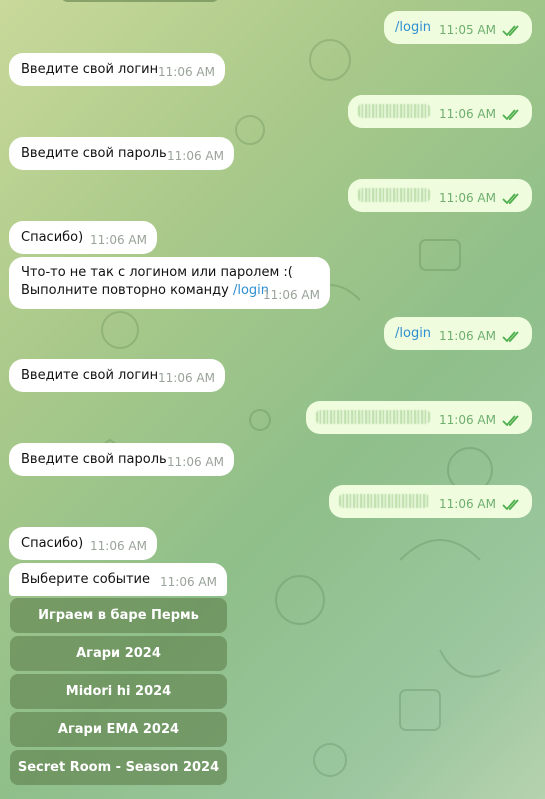  Describe the element at coordinates (118, 615) in the screenshot. I see `keyboard-button-event-1: Играем в баре Пермь` at that location.